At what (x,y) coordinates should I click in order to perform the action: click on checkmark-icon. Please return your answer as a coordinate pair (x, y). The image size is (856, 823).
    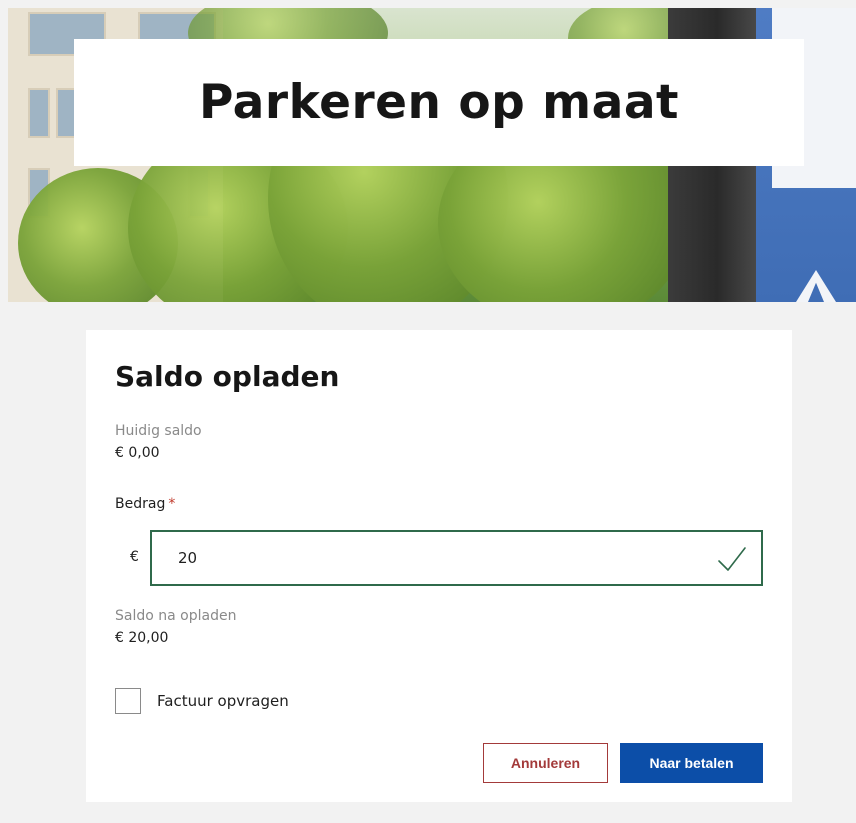
    Looking at the image, I should click on (732, 559).